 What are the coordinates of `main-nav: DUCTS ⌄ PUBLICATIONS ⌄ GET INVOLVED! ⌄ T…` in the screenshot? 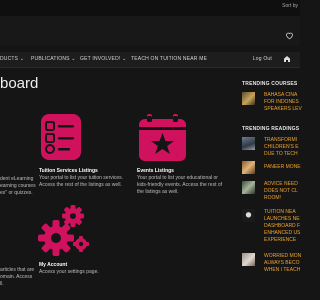 It's located at (150, 60).